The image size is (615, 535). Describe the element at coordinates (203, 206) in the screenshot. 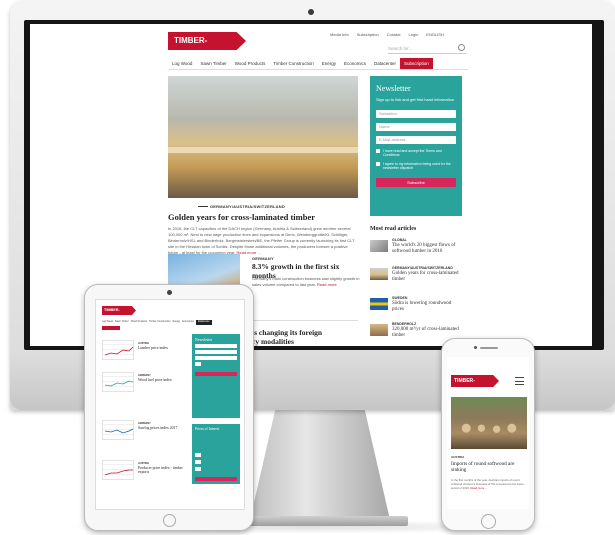

I see `kicker-rule` at that location.